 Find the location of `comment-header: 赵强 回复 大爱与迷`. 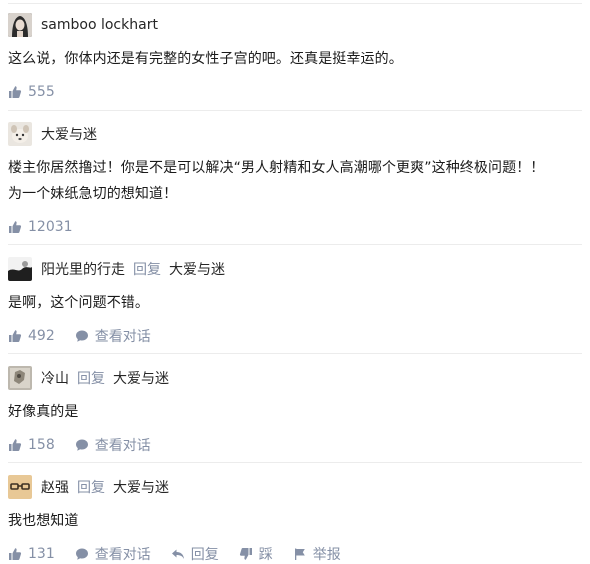

comment-header: 赵强 回复 大爱与迷 is located at coordinates (295, 487).